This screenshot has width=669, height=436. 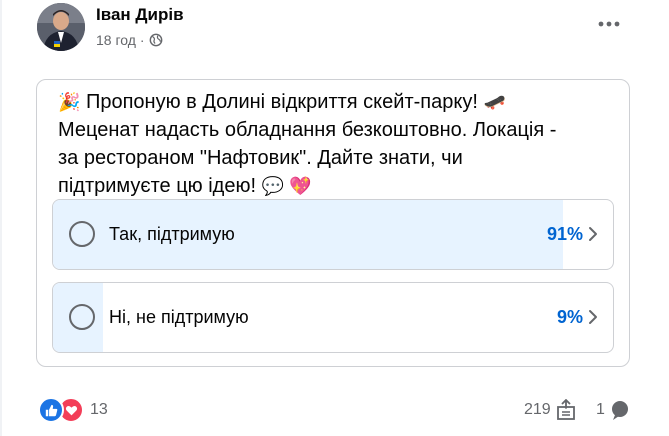 What do you see at coordinates (51, 410) in the screenshot?
I see `like-icon` at bounding box center [51, 410].